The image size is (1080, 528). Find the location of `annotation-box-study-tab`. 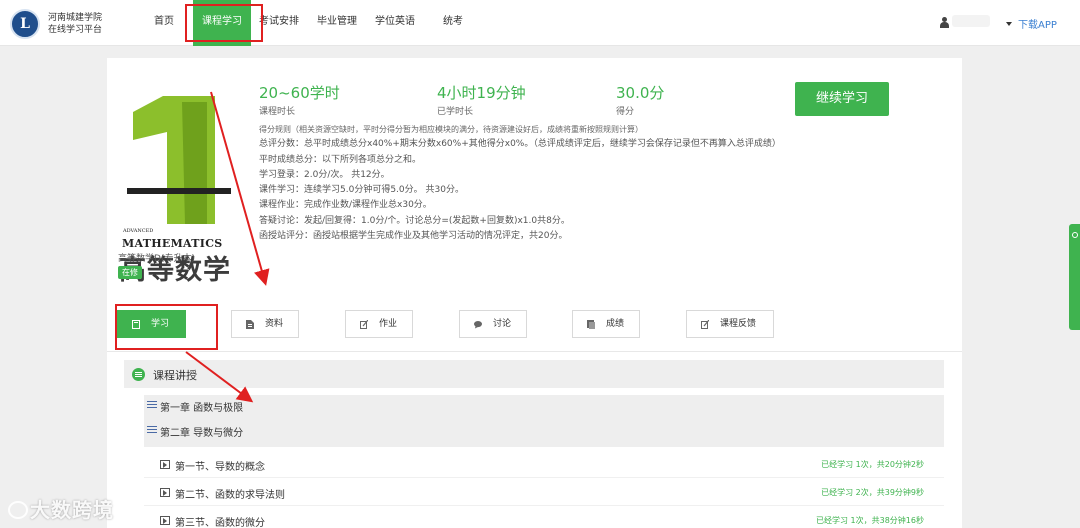

annotation-box-study-tab is located at coordinates (166, 327).